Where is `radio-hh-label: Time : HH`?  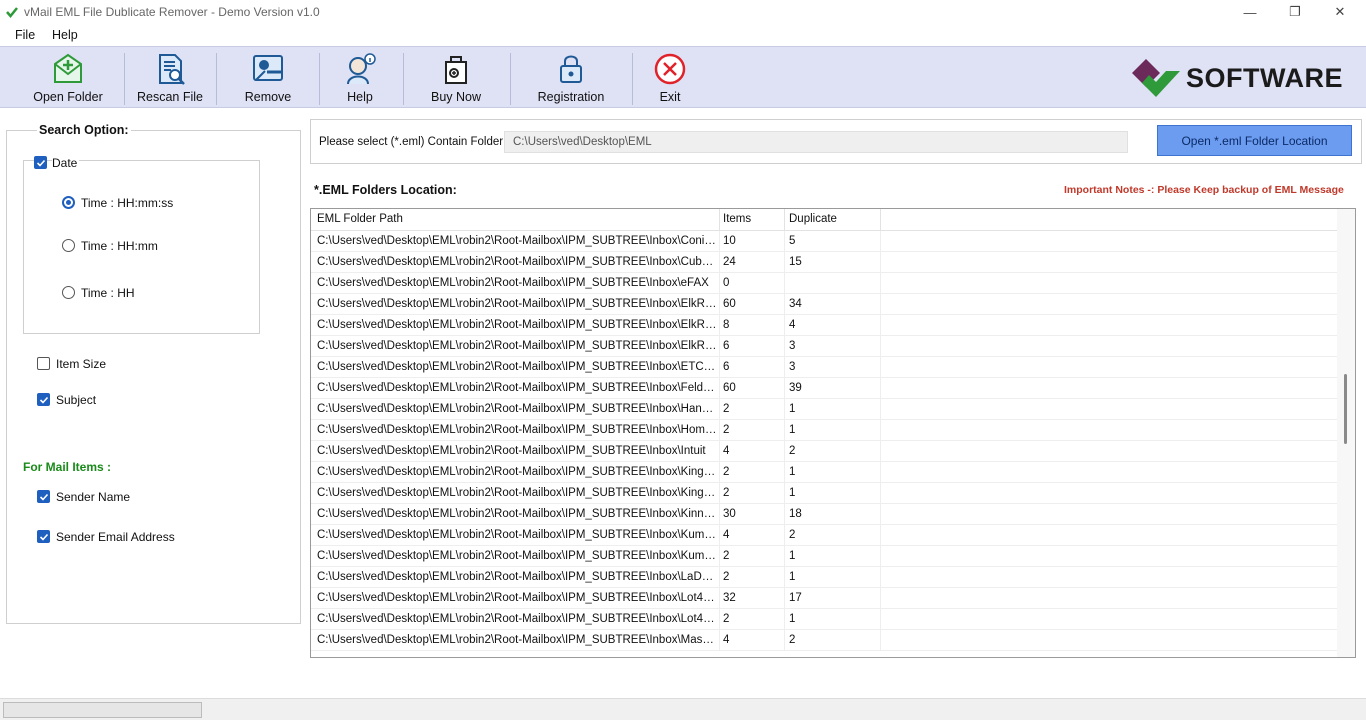
radio-hh-label: Time : HH is located at coordinates (108, 293).